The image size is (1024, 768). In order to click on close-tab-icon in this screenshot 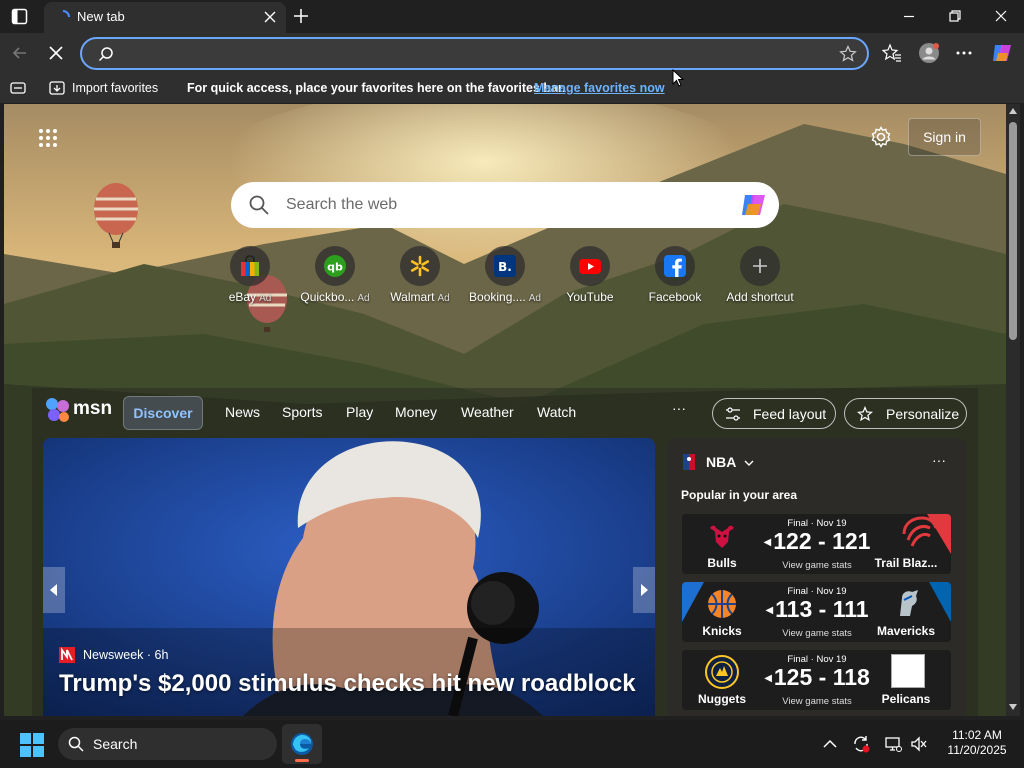, I will do `click(270, 17)`.